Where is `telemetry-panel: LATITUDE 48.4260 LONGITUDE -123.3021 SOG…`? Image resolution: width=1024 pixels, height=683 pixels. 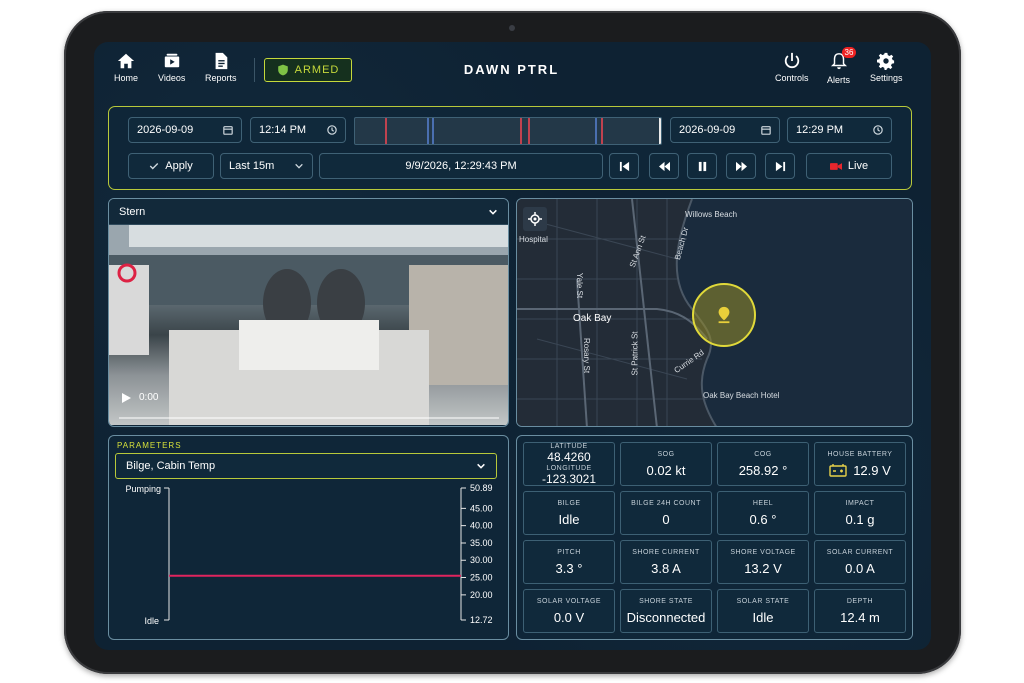
telemetry-panel: LATITUDE 48.4260 LONGITUDE -123.3021 SOG… is located at coordinates (714, 537).